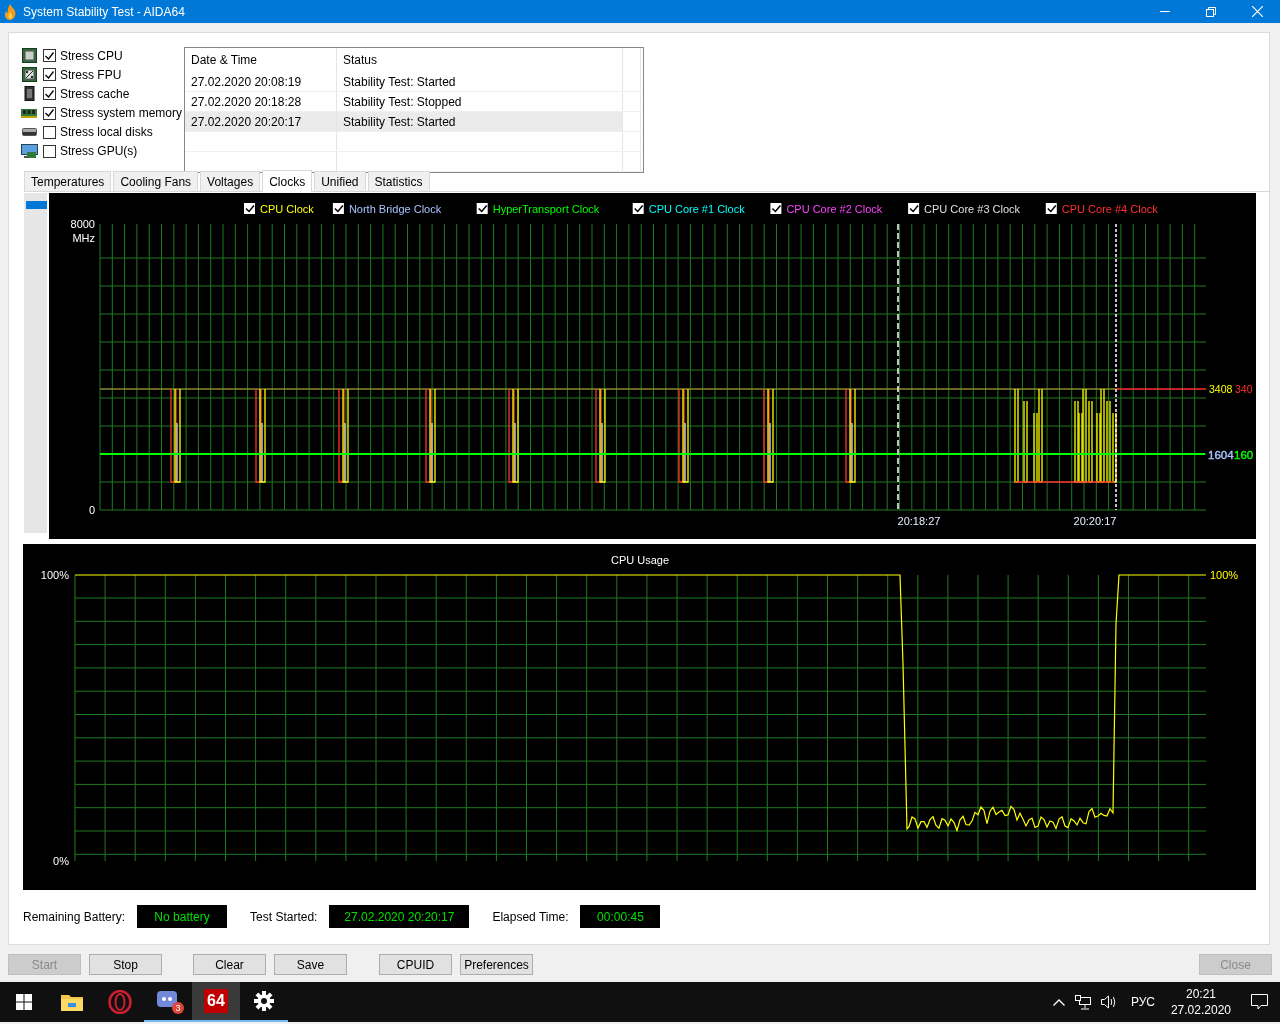 This screenshot has height=1024, width=1280. I want to click on tab: Temperatures, so click(68, 181).